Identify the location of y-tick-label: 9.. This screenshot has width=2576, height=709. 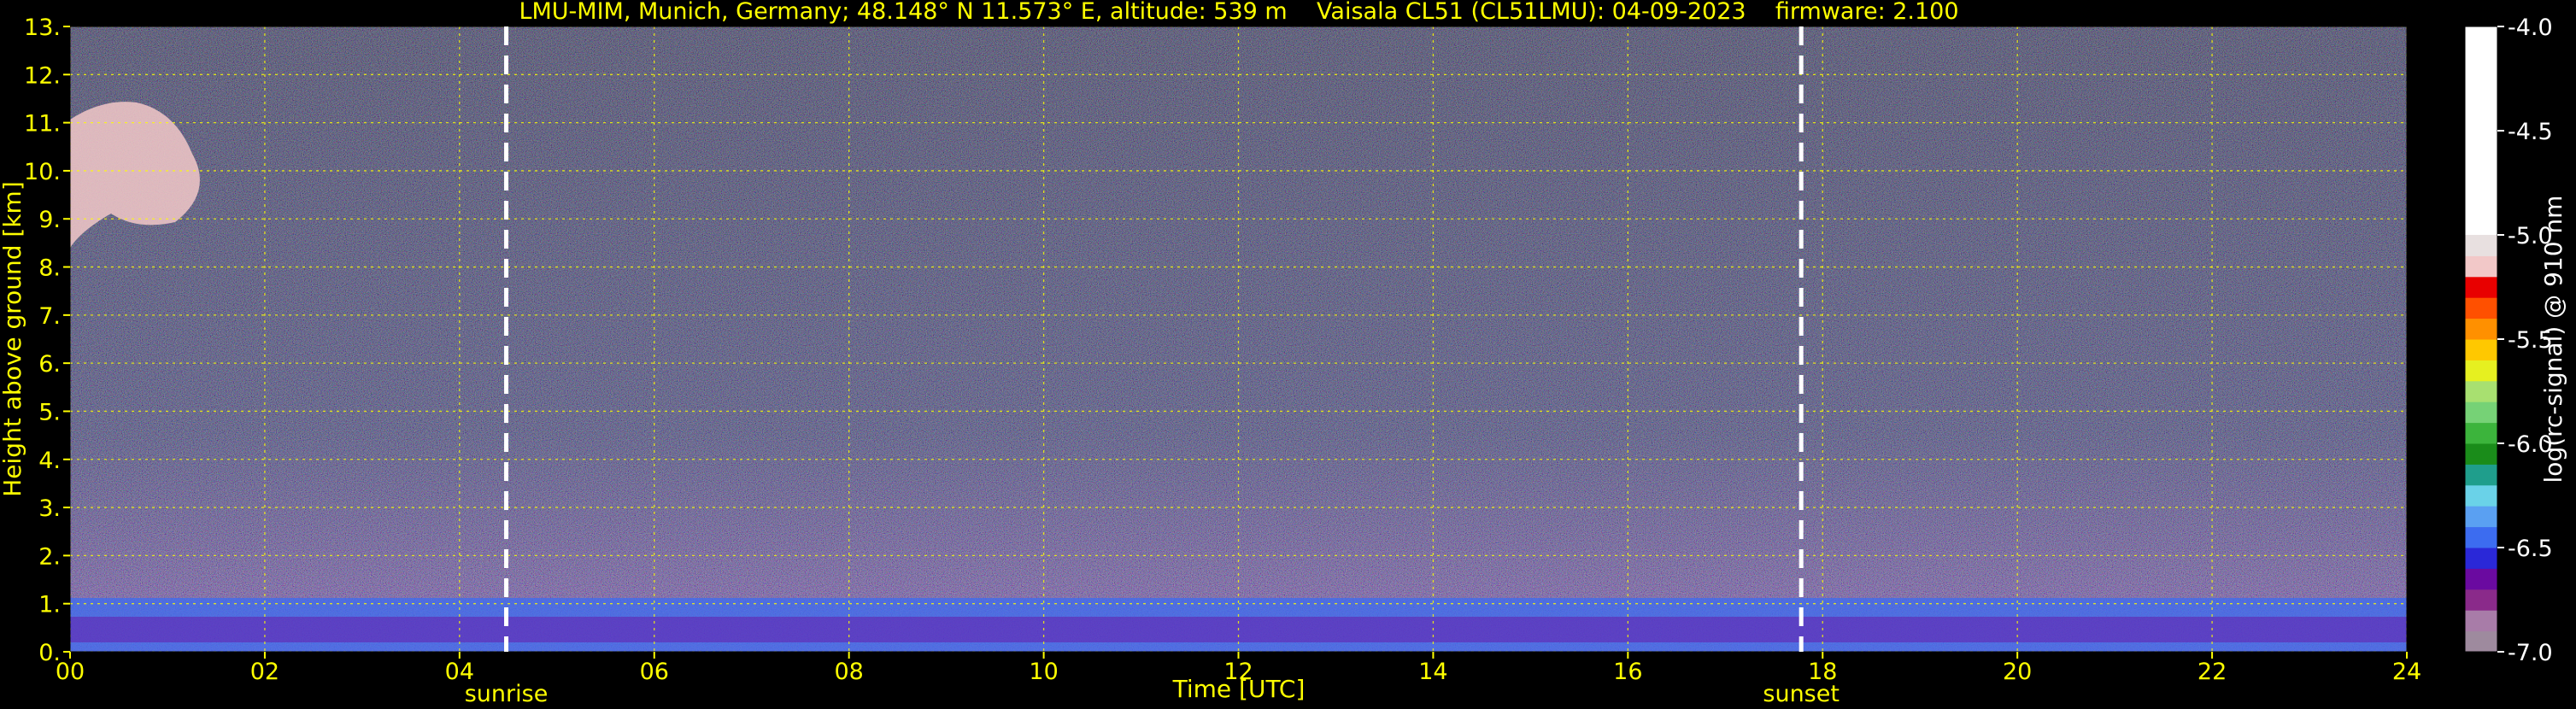
(49, 220).